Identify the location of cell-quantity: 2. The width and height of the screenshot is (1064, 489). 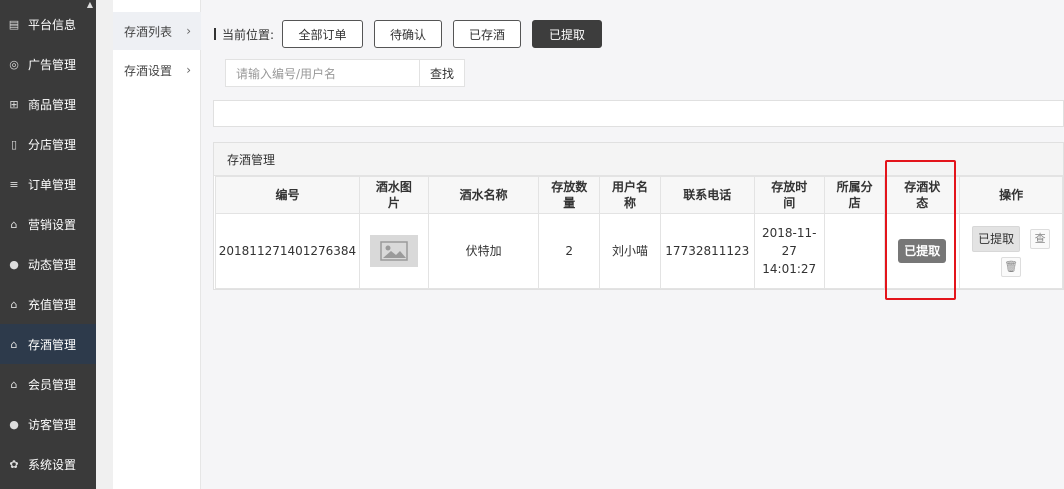
(569, 251).